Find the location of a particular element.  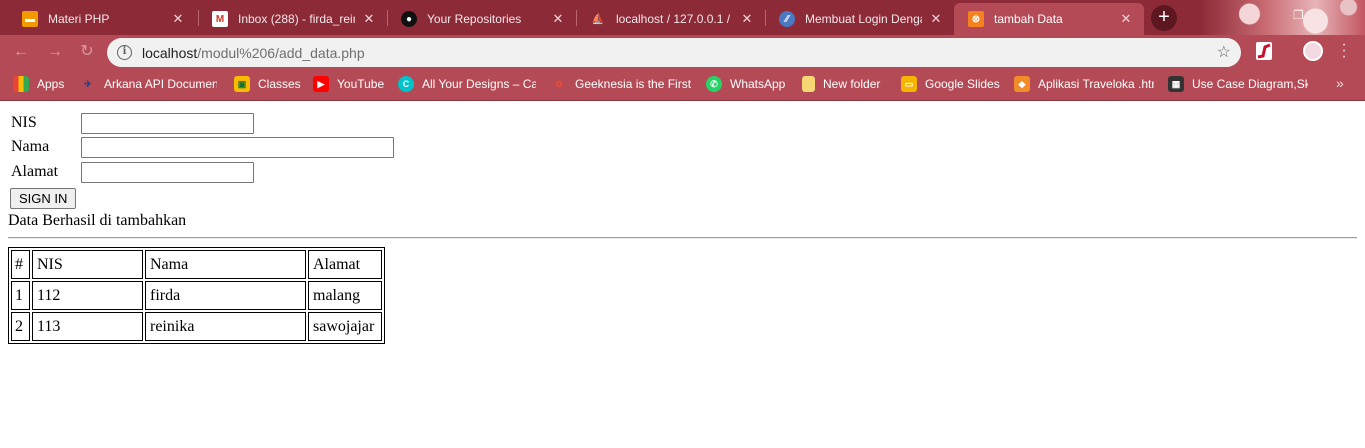

geeknesia-icon: ✿ is located at coordinates (559, 83).